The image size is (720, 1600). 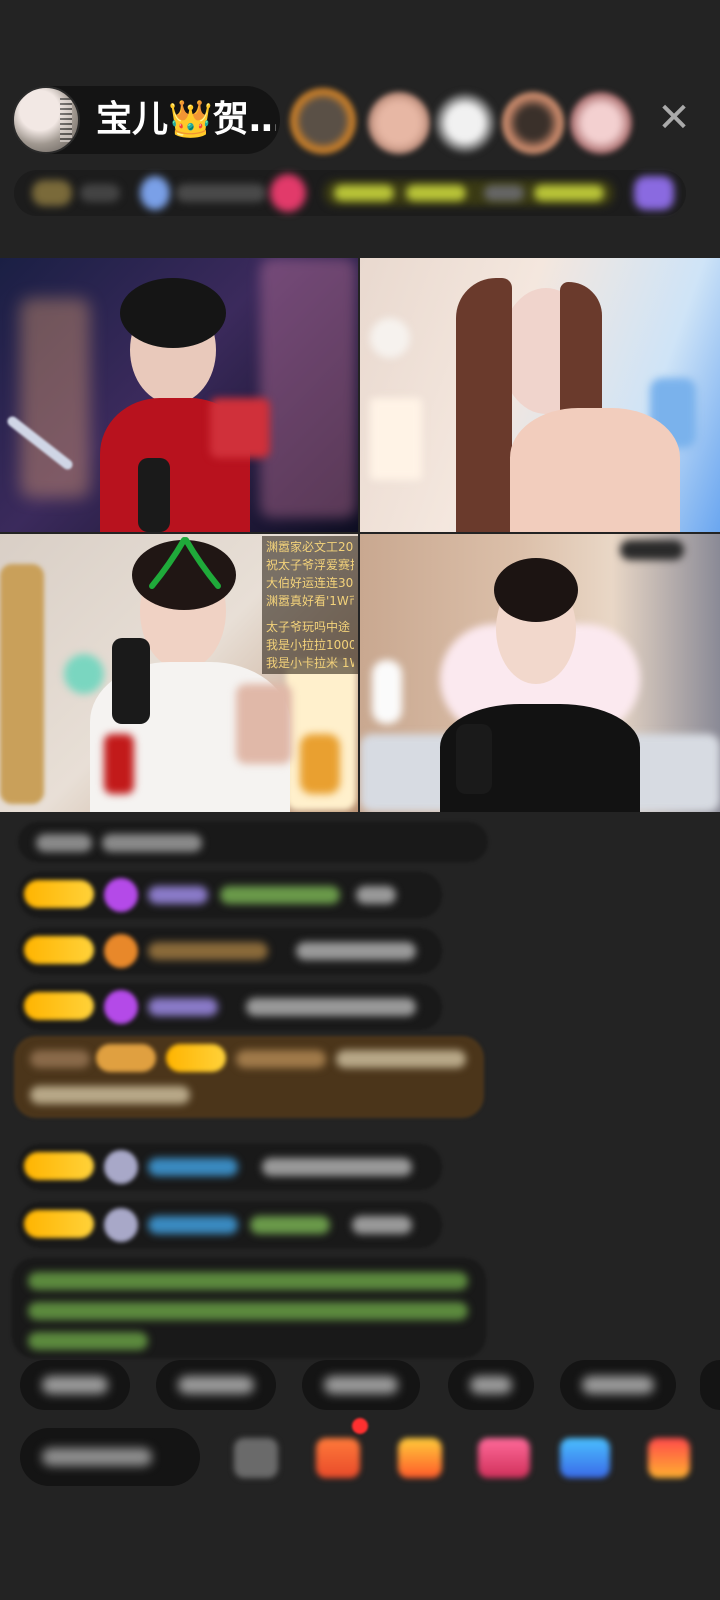 What do you see at coordinates (310, 583) in the screenshot?
I see `overlay-line: 大伯好运连连3000` at bounding box center [310, 583].